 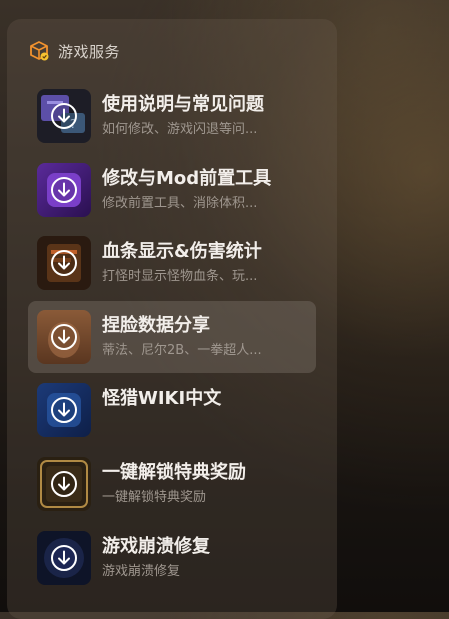 I want to click on wiki-thumbnail-icon, so click(x=64, y=410).